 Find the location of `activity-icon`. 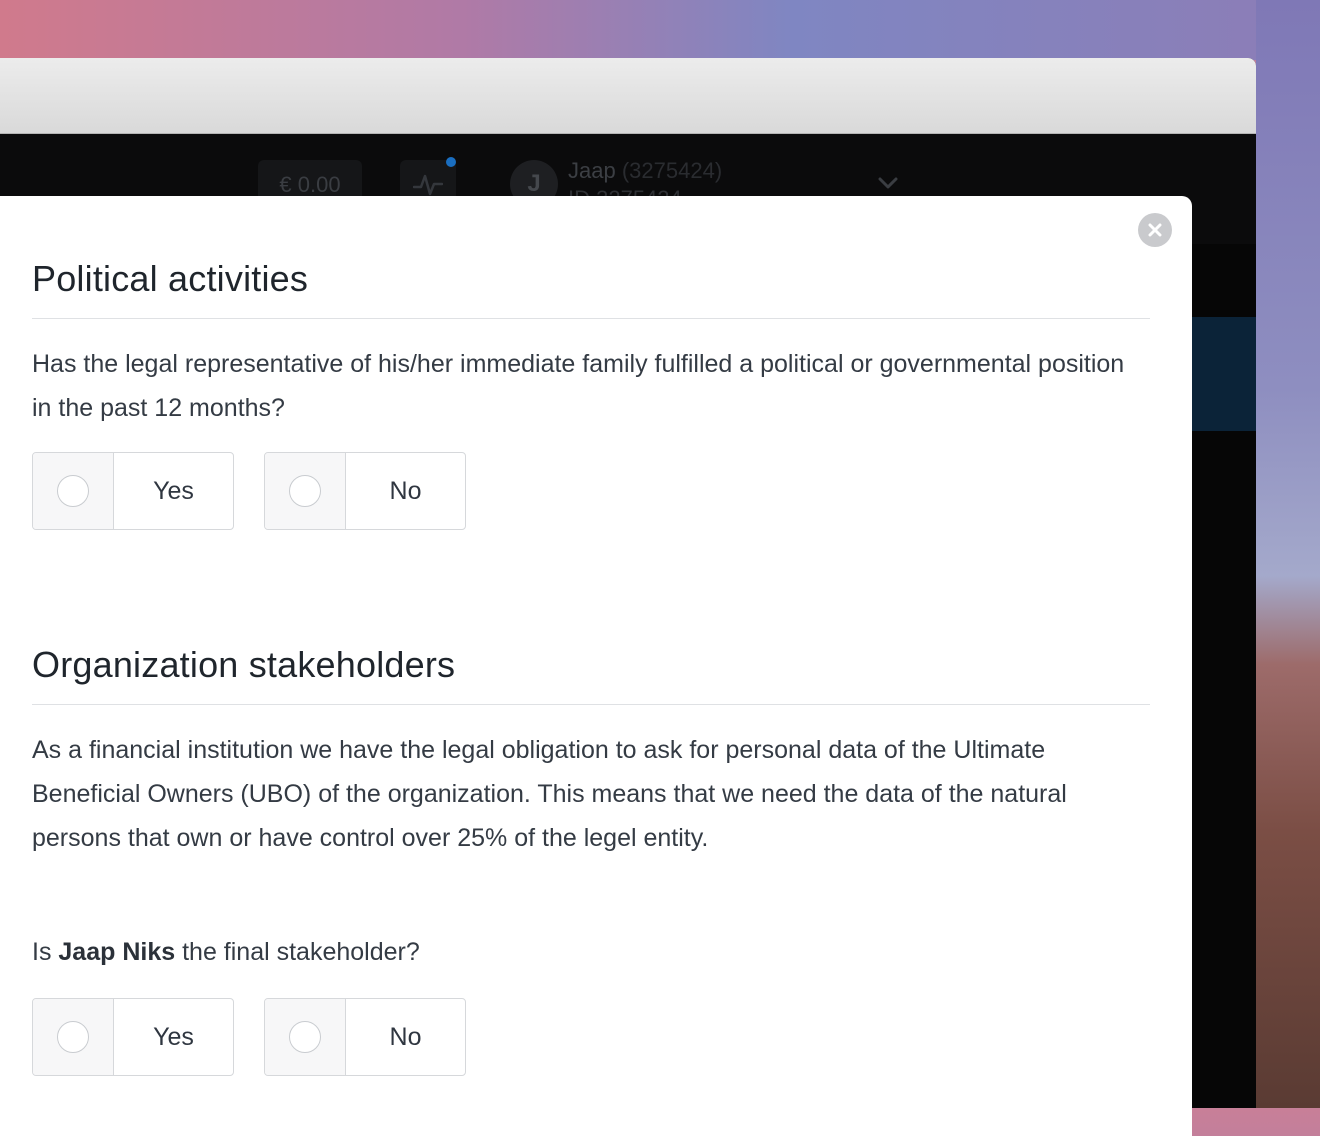

activity-icon is located at coordinates (428, 185).